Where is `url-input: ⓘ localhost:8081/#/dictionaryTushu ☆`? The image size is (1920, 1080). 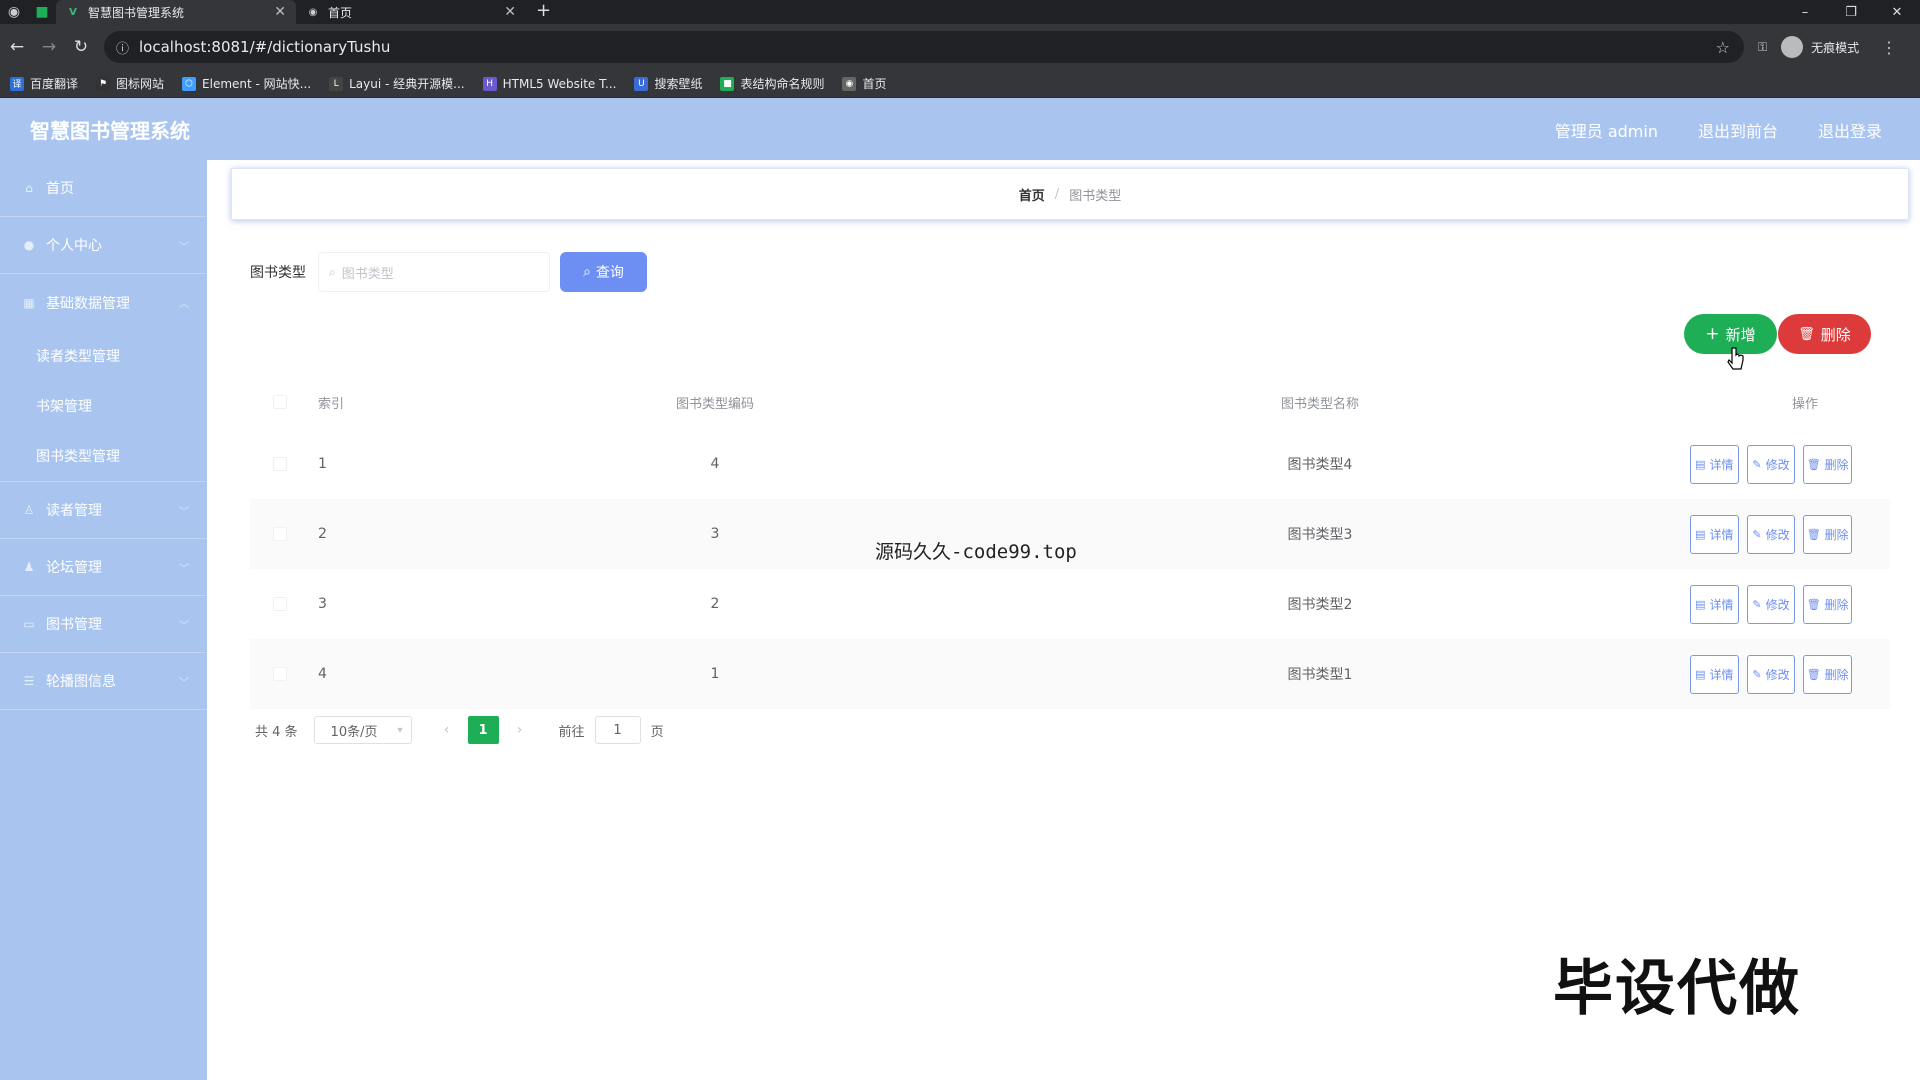 url-input: ⓘ localhost:8081/#/dictionaryTushu ☆ is located at coordinates (924, 47).